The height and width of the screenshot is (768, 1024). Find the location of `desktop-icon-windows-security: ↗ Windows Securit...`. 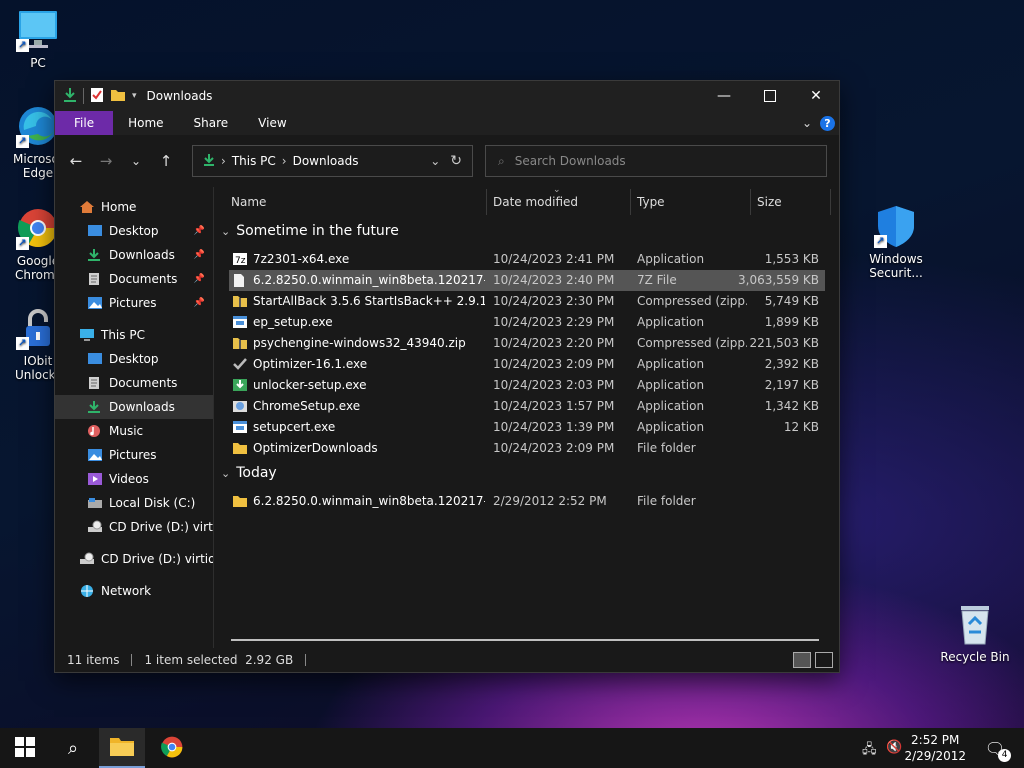

desktop-icon-windows-security: ↗ Windows Securit... is located at coordinates (896, 242).